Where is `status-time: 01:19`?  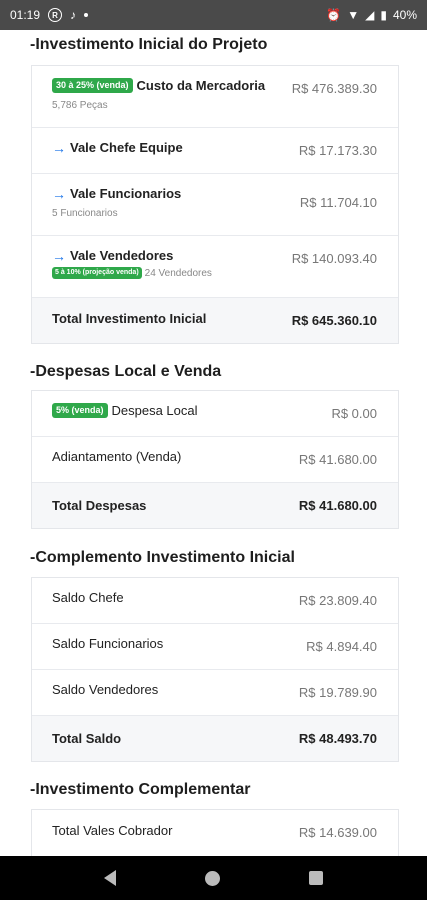 status-time: 01:19 is located at coordinates (25, 15).